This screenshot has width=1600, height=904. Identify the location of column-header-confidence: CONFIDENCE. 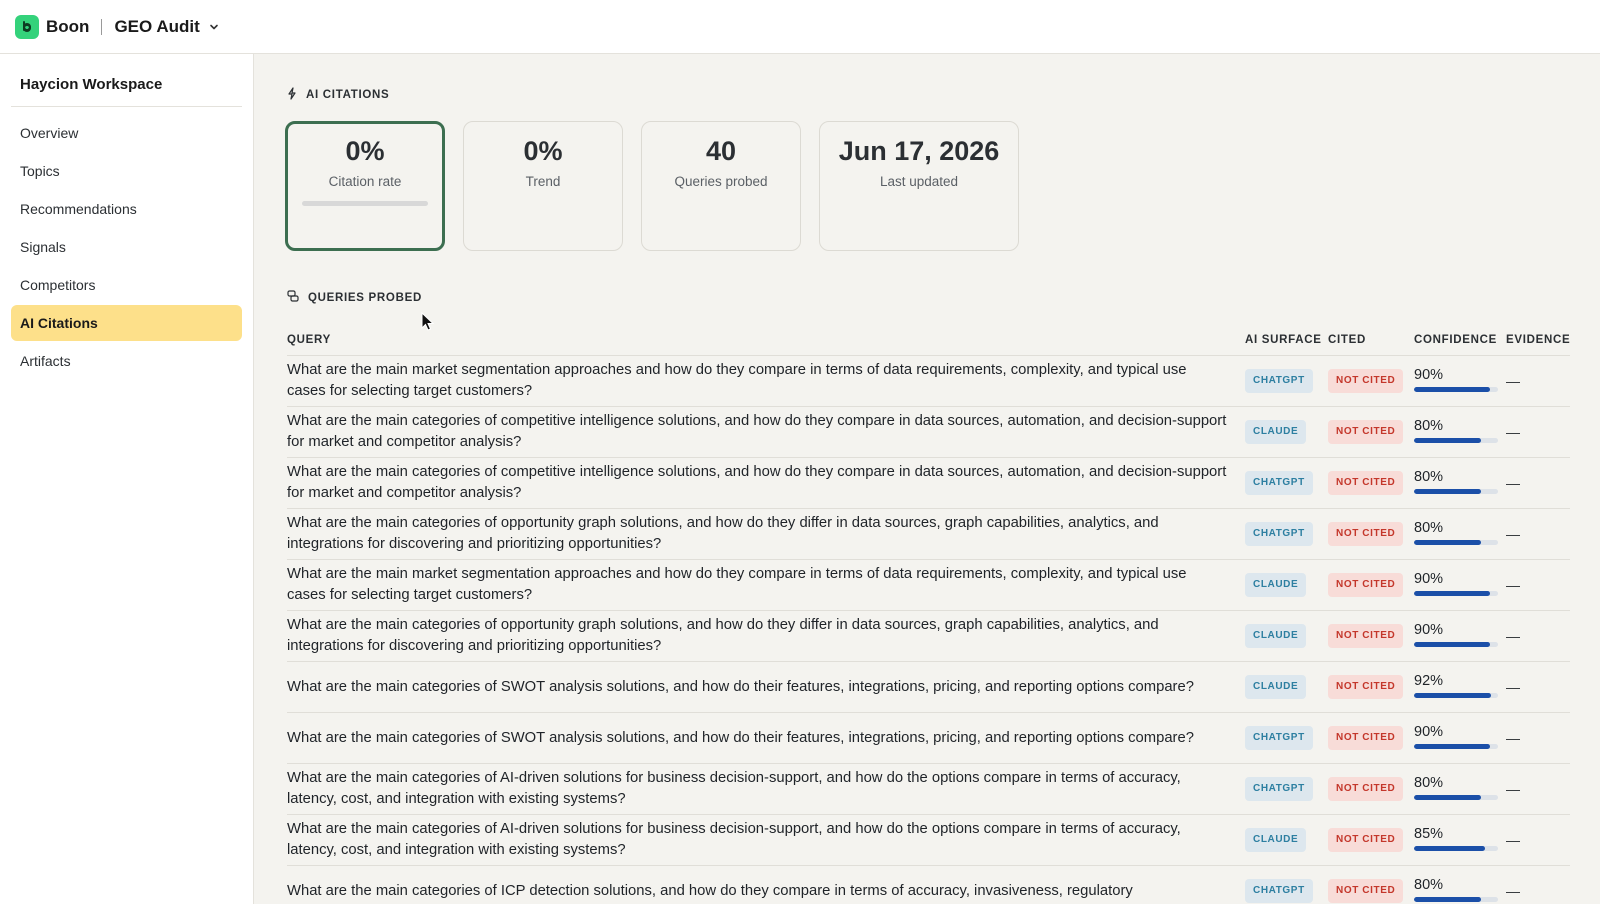
(1460, 340).